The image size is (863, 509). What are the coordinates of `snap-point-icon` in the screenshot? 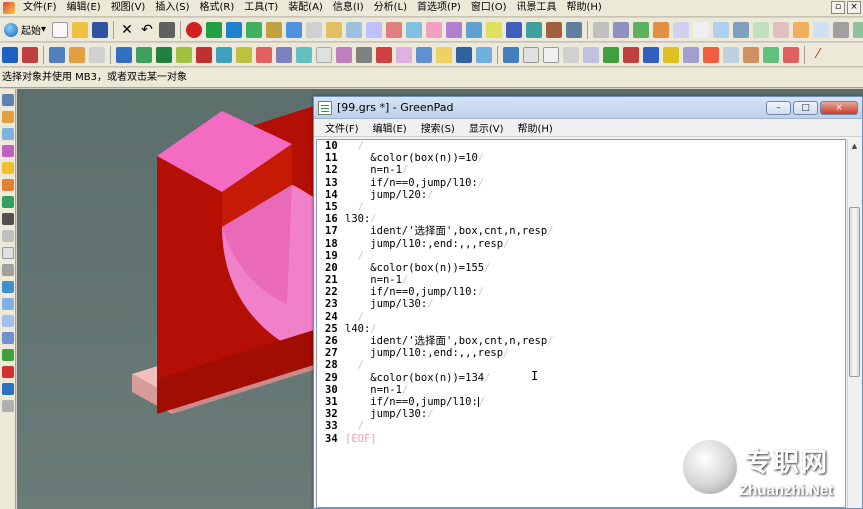 It's located at (30, 54).